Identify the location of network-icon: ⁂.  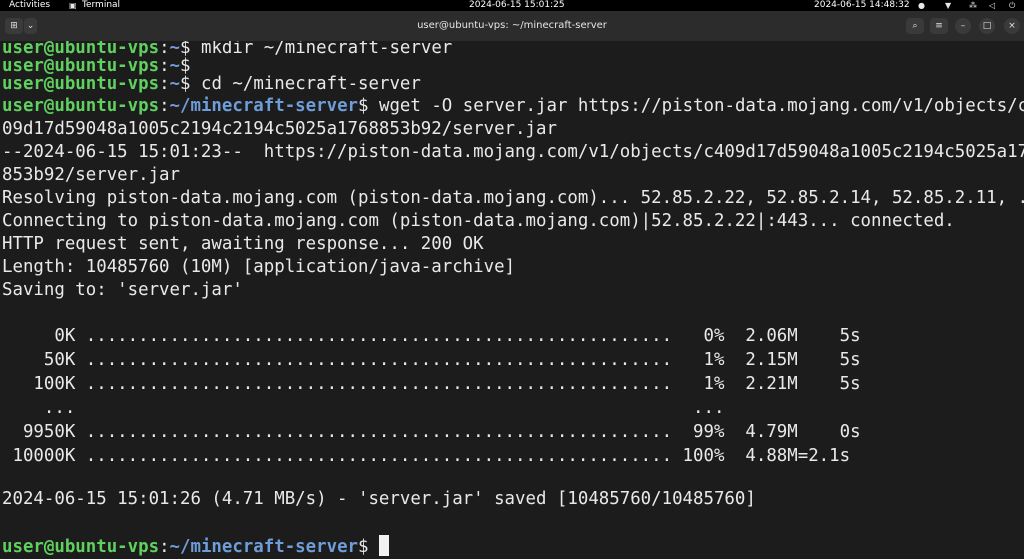
(973, 5).